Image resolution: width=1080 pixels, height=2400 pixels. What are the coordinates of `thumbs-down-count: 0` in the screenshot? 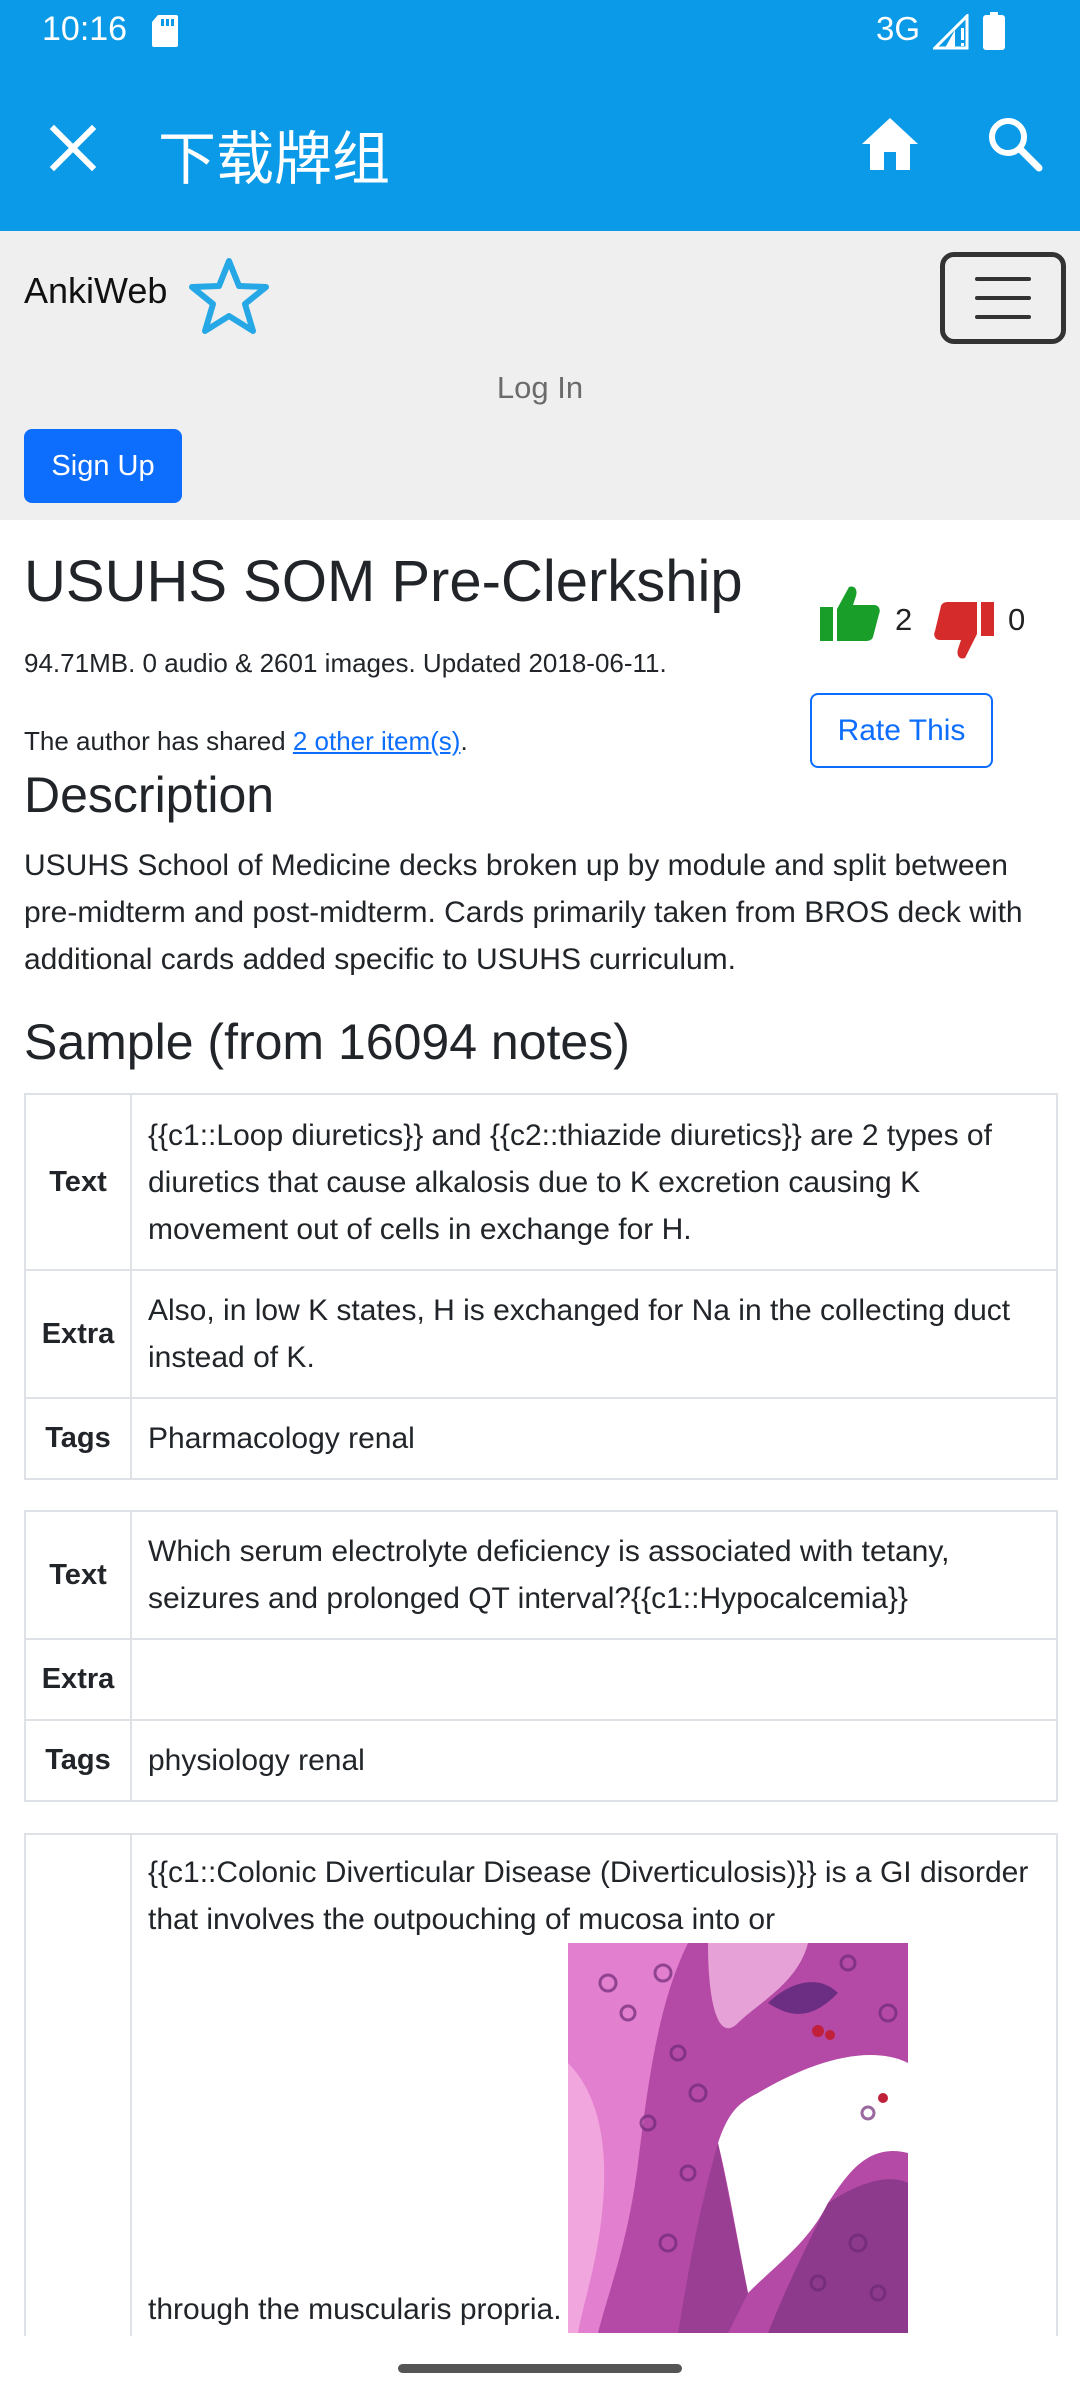 It's located at (1017, 619).